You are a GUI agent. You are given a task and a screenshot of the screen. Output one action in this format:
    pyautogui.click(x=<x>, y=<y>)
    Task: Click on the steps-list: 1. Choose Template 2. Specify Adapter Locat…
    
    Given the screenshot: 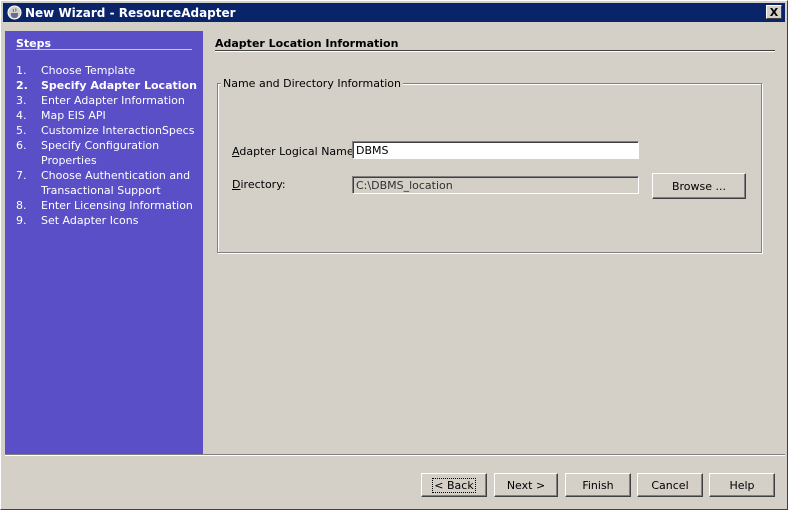 What is the action you would take?
    pyautogui.click(x=108, y=145)
    